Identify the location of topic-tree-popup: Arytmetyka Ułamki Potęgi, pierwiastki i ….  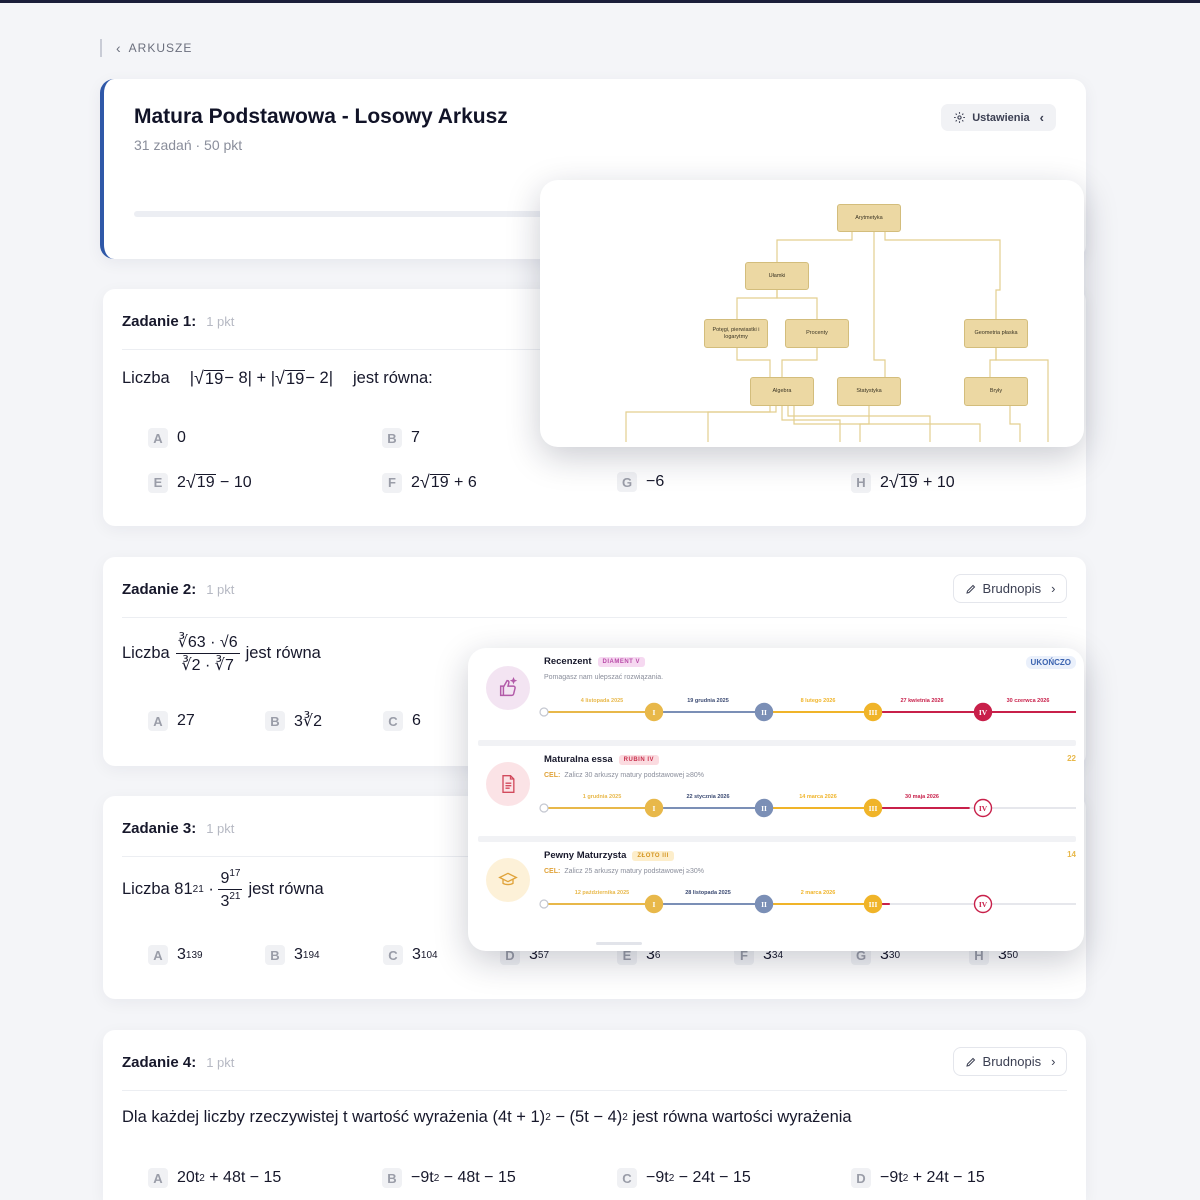
(812, 313).